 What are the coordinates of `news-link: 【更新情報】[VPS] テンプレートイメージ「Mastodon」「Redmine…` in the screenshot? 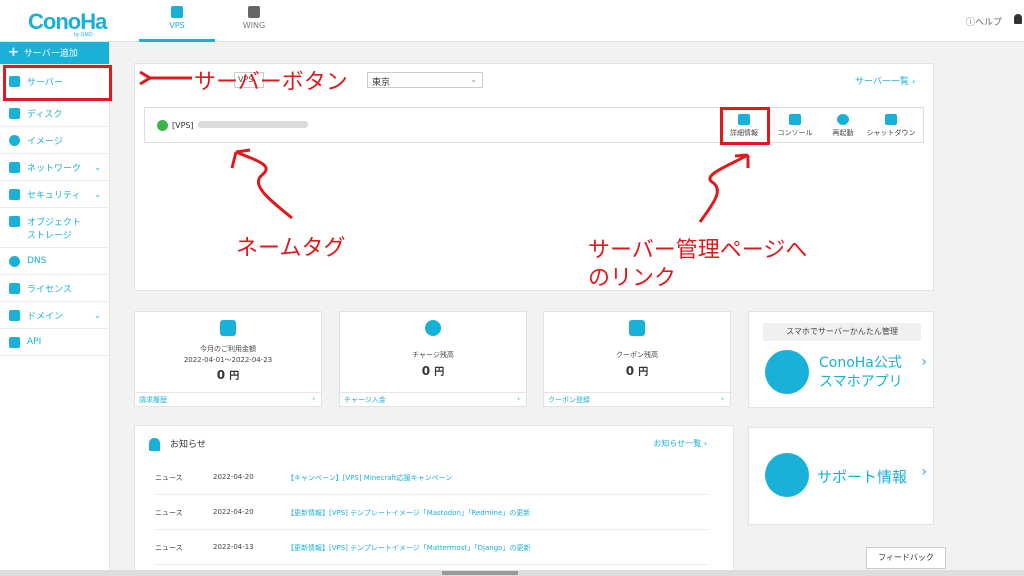 It's located at (408, 513).